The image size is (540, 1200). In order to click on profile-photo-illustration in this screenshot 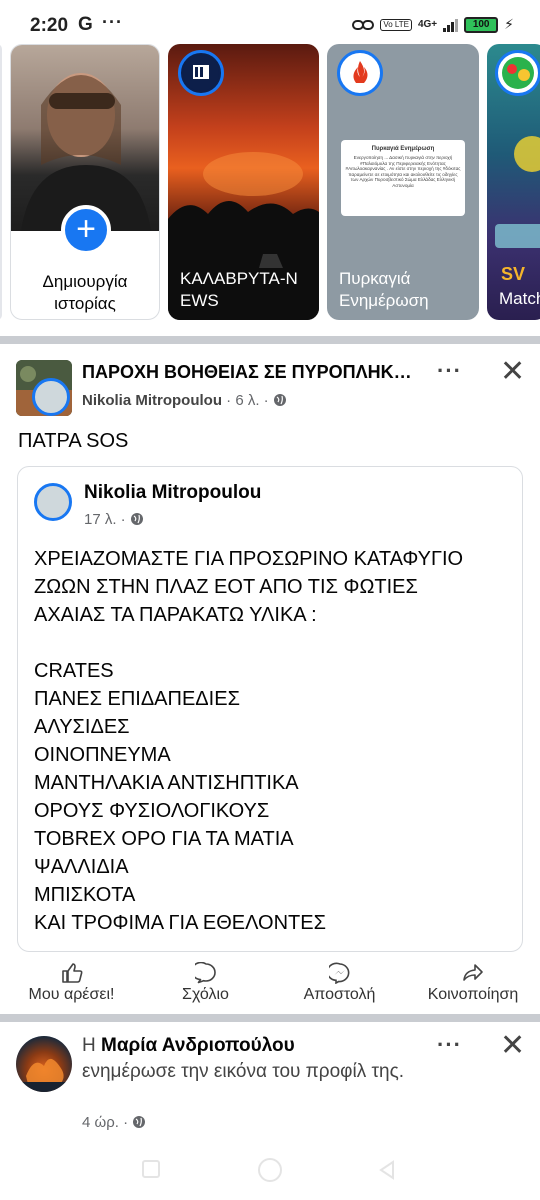, I will do `click(86, 152)`.